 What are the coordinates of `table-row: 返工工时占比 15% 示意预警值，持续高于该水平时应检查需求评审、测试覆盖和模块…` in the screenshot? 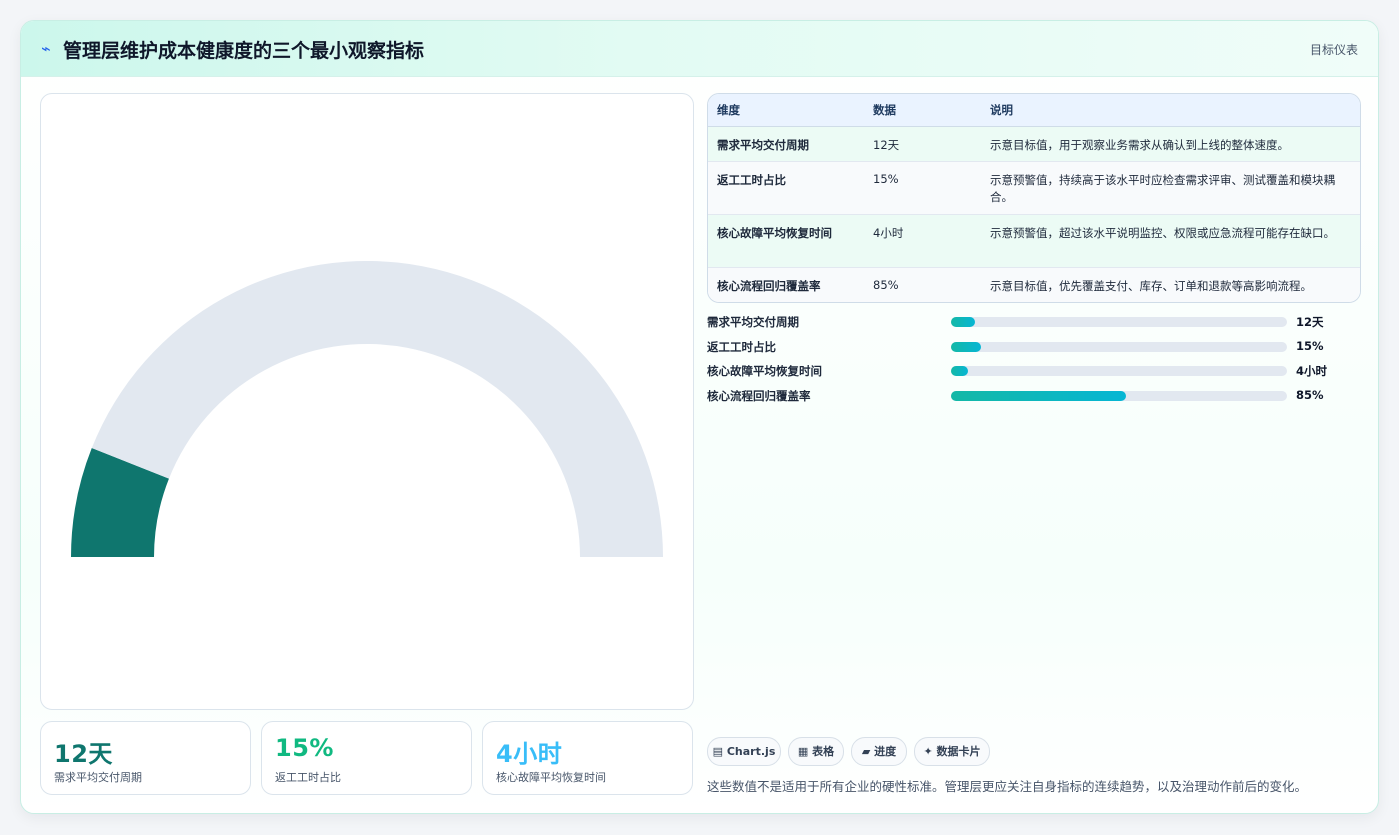 It's located at (1034, 188).